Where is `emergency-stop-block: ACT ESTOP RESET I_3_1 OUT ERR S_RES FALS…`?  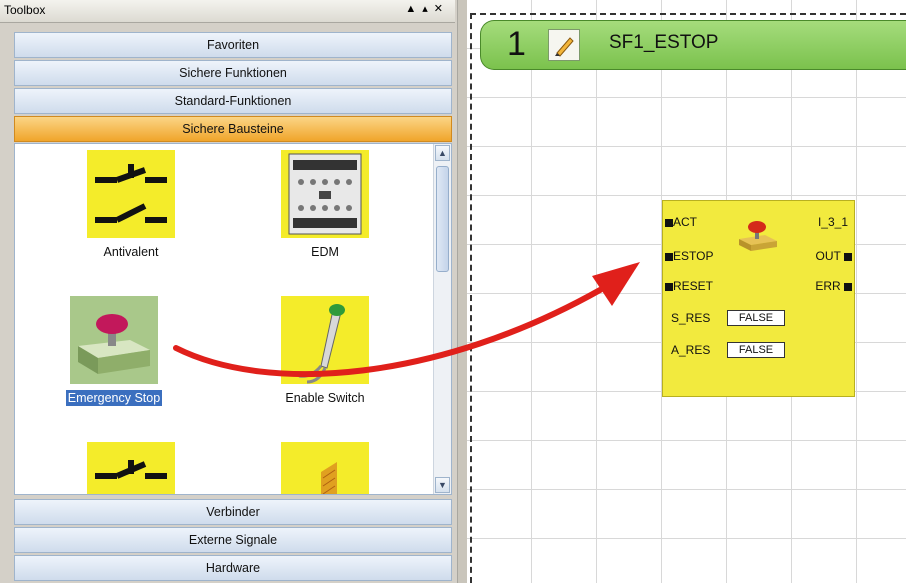
emergency-stop-block: ACT ESTOP RESET I_3_1 OUT ERR S_RES FALS… is located at coordinates (758, 298).